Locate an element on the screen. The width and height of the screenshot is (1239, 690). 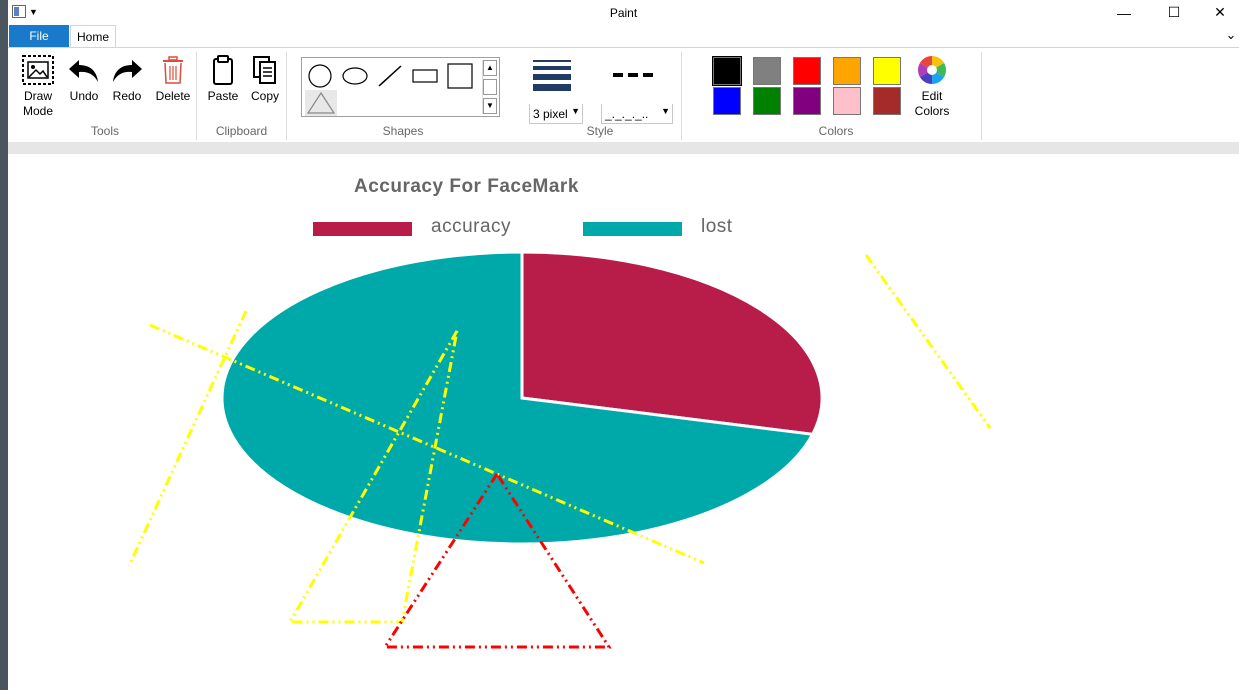
thickness-dropdown: 3 pixel ▼ is located at coordinates (556, 114).